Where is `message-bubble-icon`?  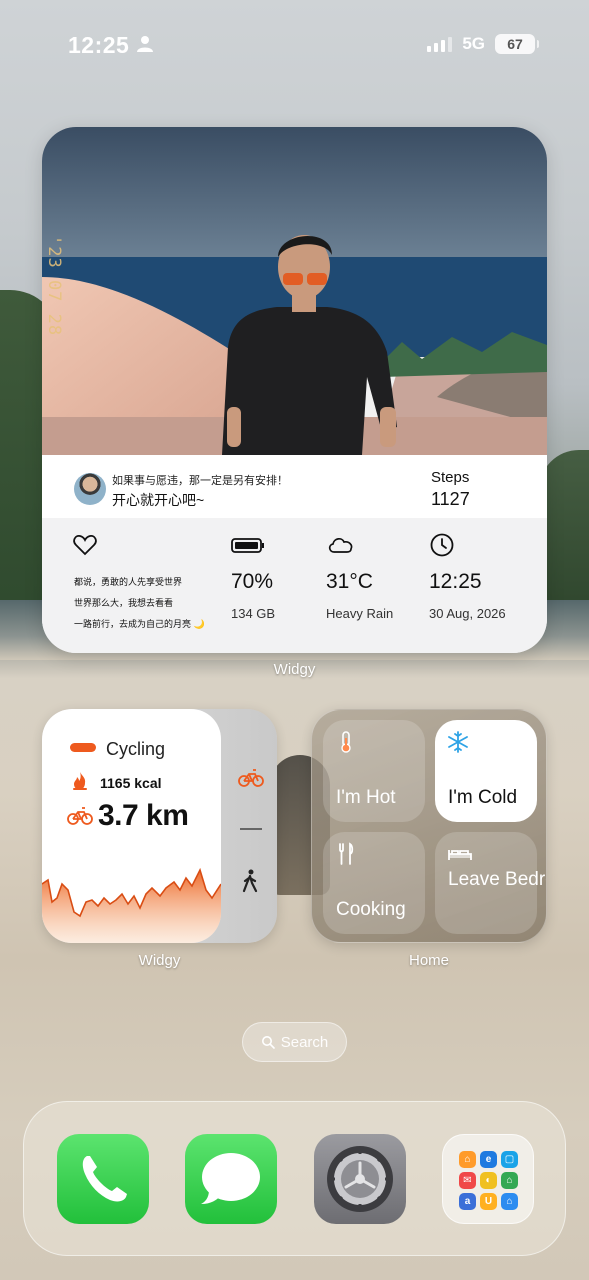 message-bubble-icon is located at coordinates (230, 1178).